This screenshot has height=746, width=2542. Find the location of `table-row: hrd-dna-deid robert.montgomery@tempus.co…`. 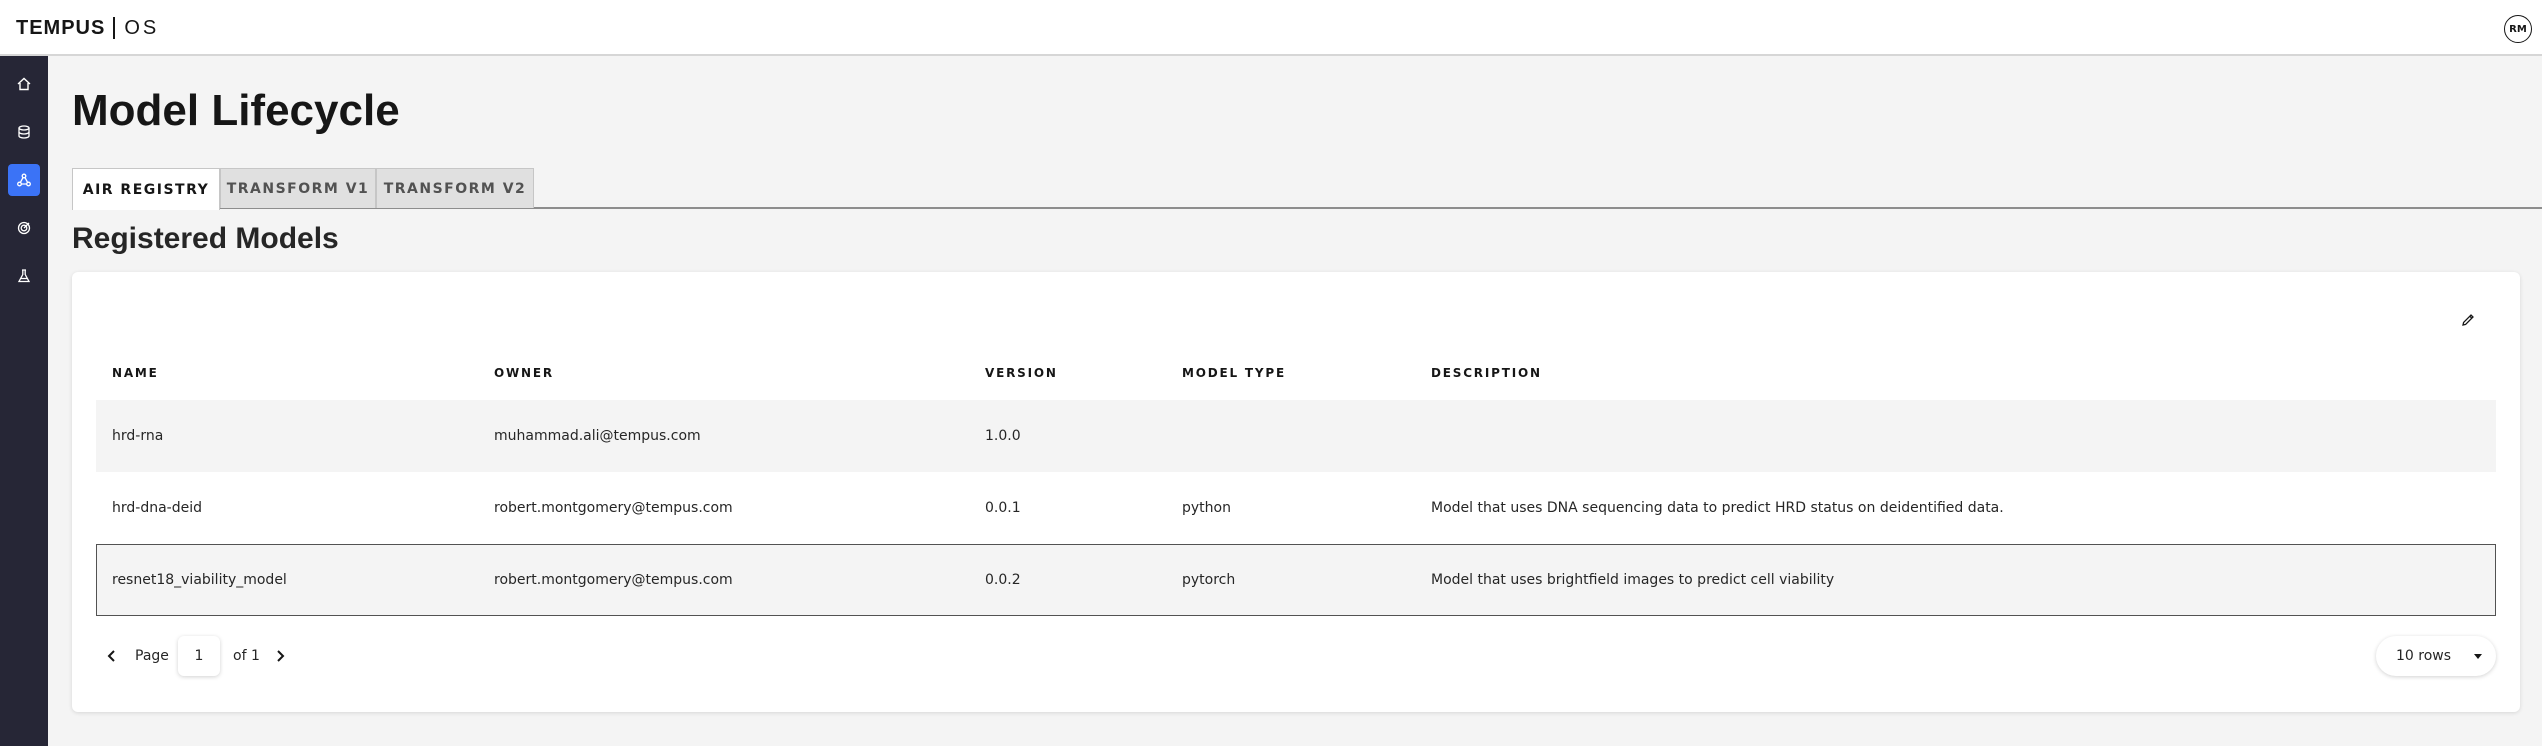

table-row: hrd-dna-deid robert.montgomery@tempus.co… is located at coordinates (1296, 508).